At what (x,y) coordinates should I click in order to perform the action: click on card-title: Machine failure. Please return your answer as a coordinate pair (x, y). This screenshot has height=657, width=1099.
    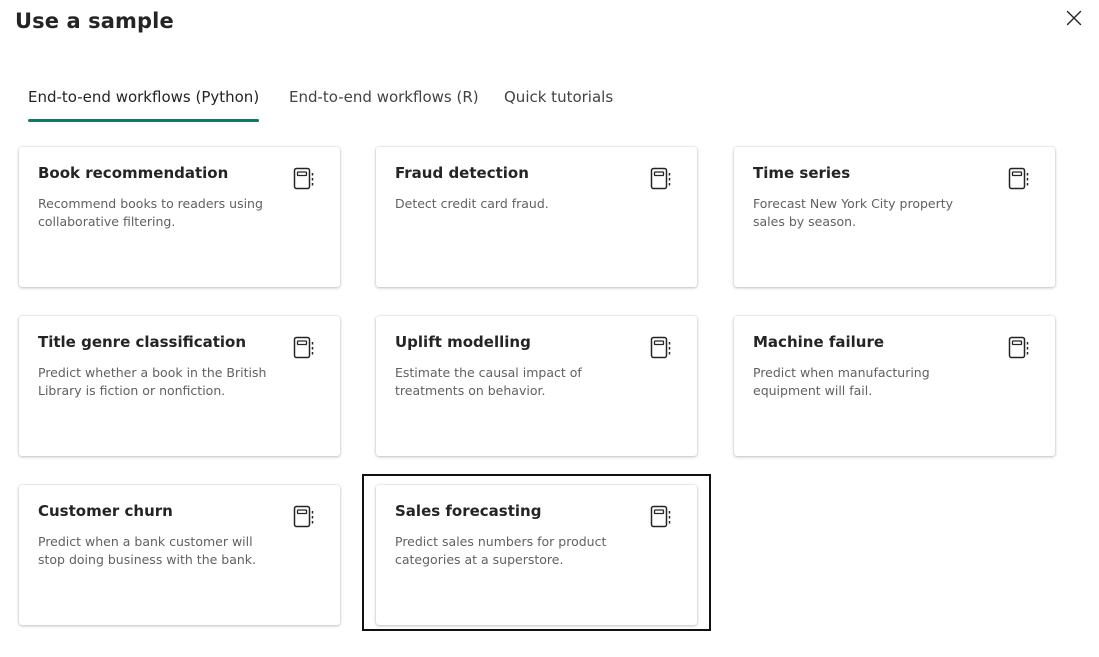
    Looking at the image, I should click on (819, 342).